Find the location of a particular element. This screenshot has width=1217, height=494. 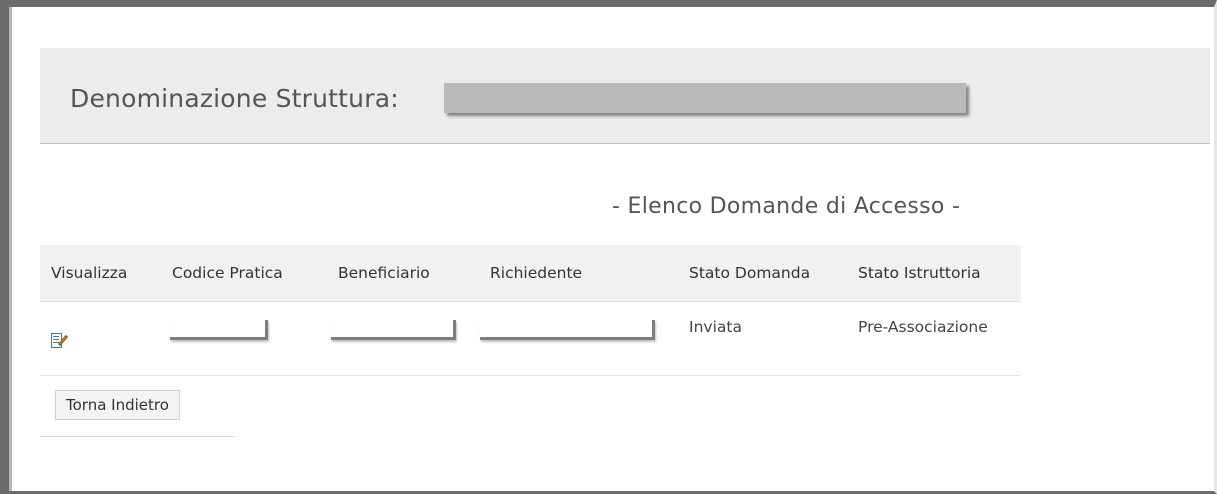

codice-pratica-redacted is located at coordinates (219, 330).